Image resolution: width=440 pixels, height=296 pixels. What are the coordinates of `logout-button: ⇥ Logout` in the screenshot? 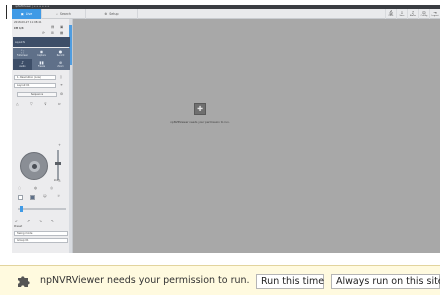 It's located at (434, 14).